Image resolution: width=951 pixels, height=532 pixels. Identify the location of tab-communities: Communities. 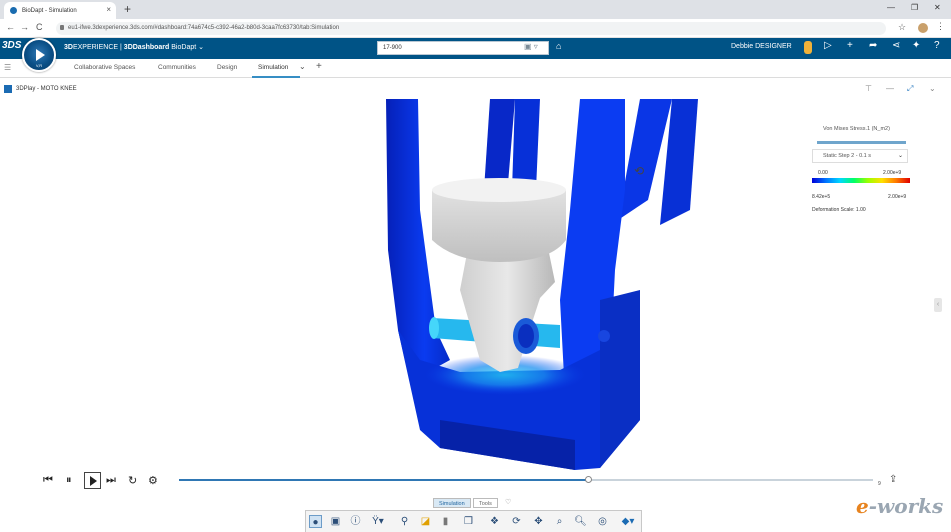
(177, 67).